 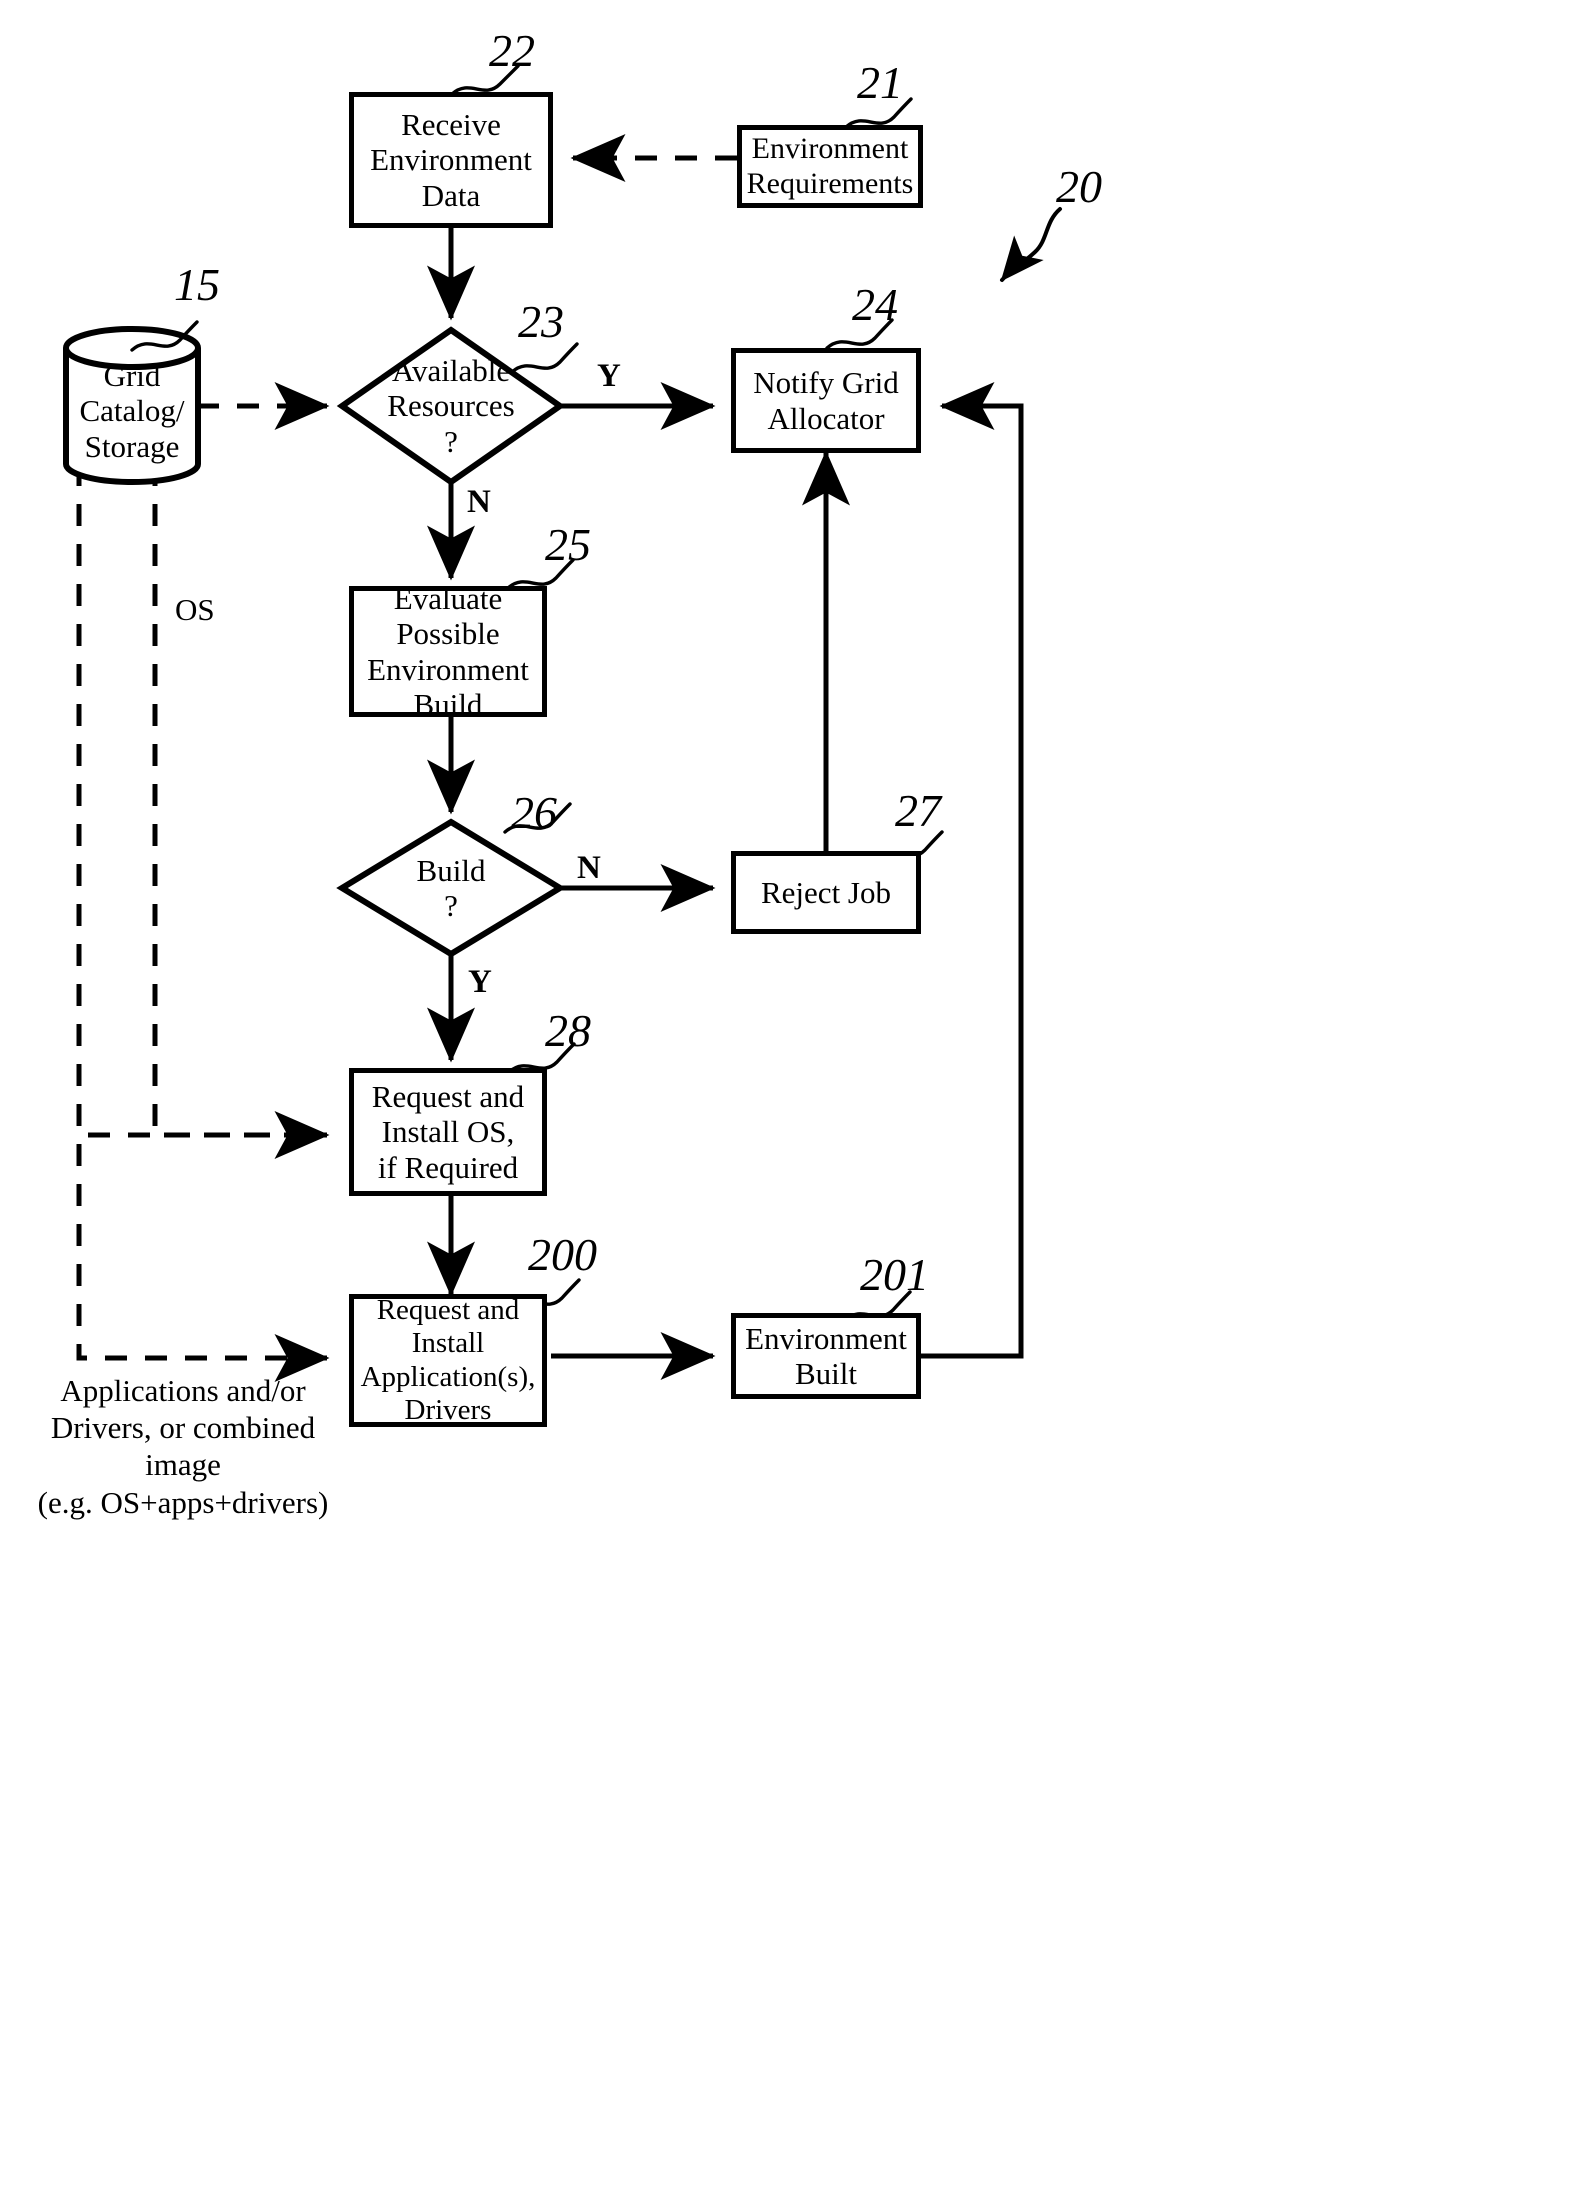 What do you see at coordinates (480, 982) in the screenshot?
I see `branch-build-yes: Y` at bounding box center [480, 982].